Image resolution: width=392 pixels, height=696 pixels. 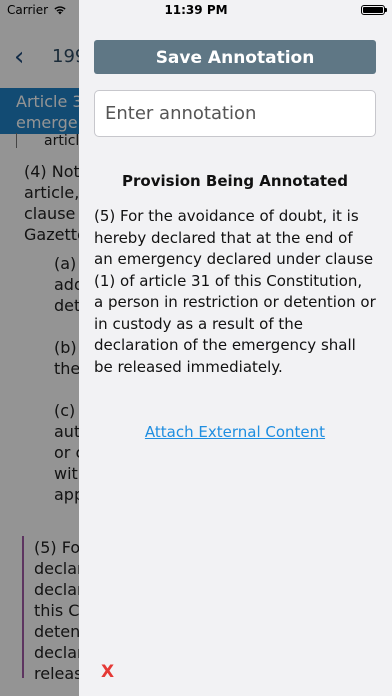 I want to click on provision-heading: Provision Being Annotated, so click(x=235, y=181).